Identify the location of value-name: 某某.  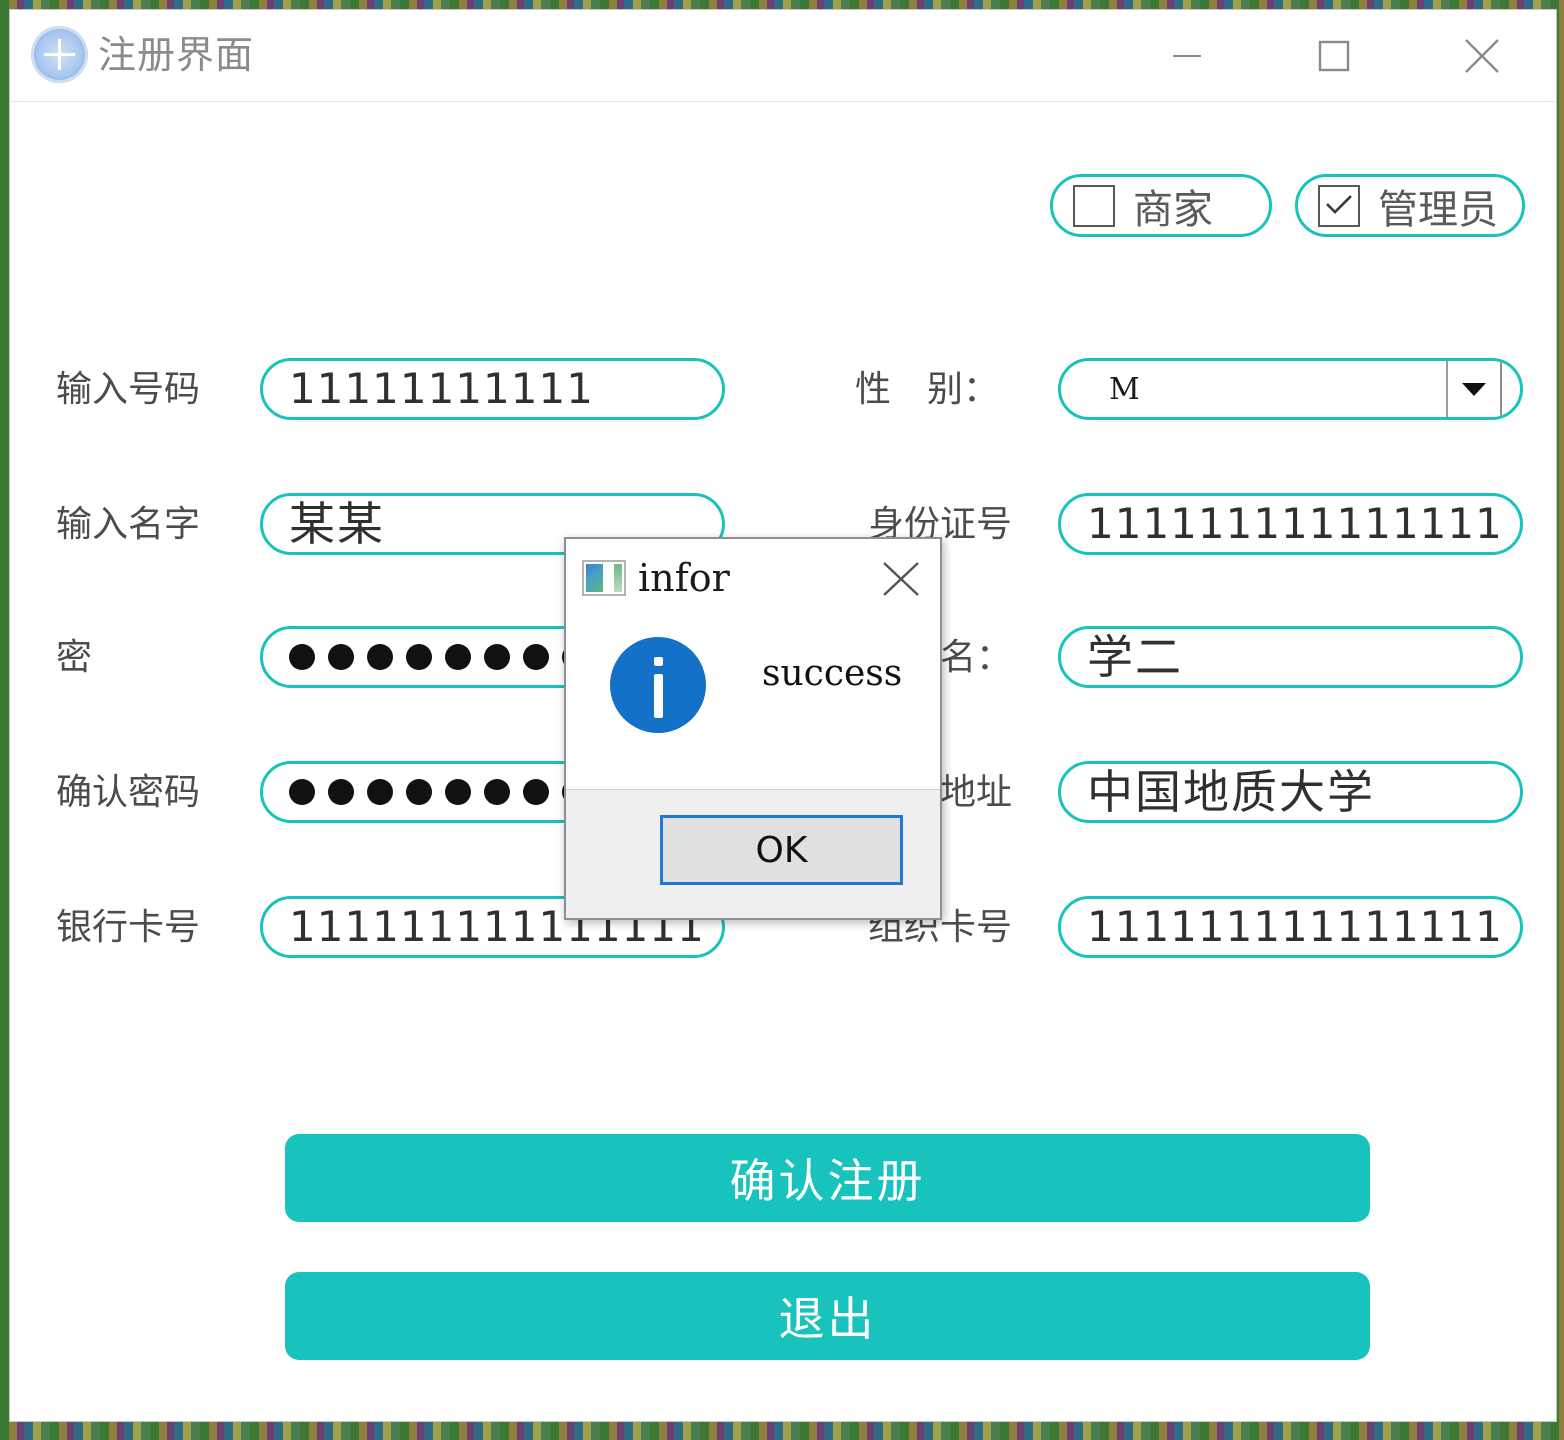
(337, 524).